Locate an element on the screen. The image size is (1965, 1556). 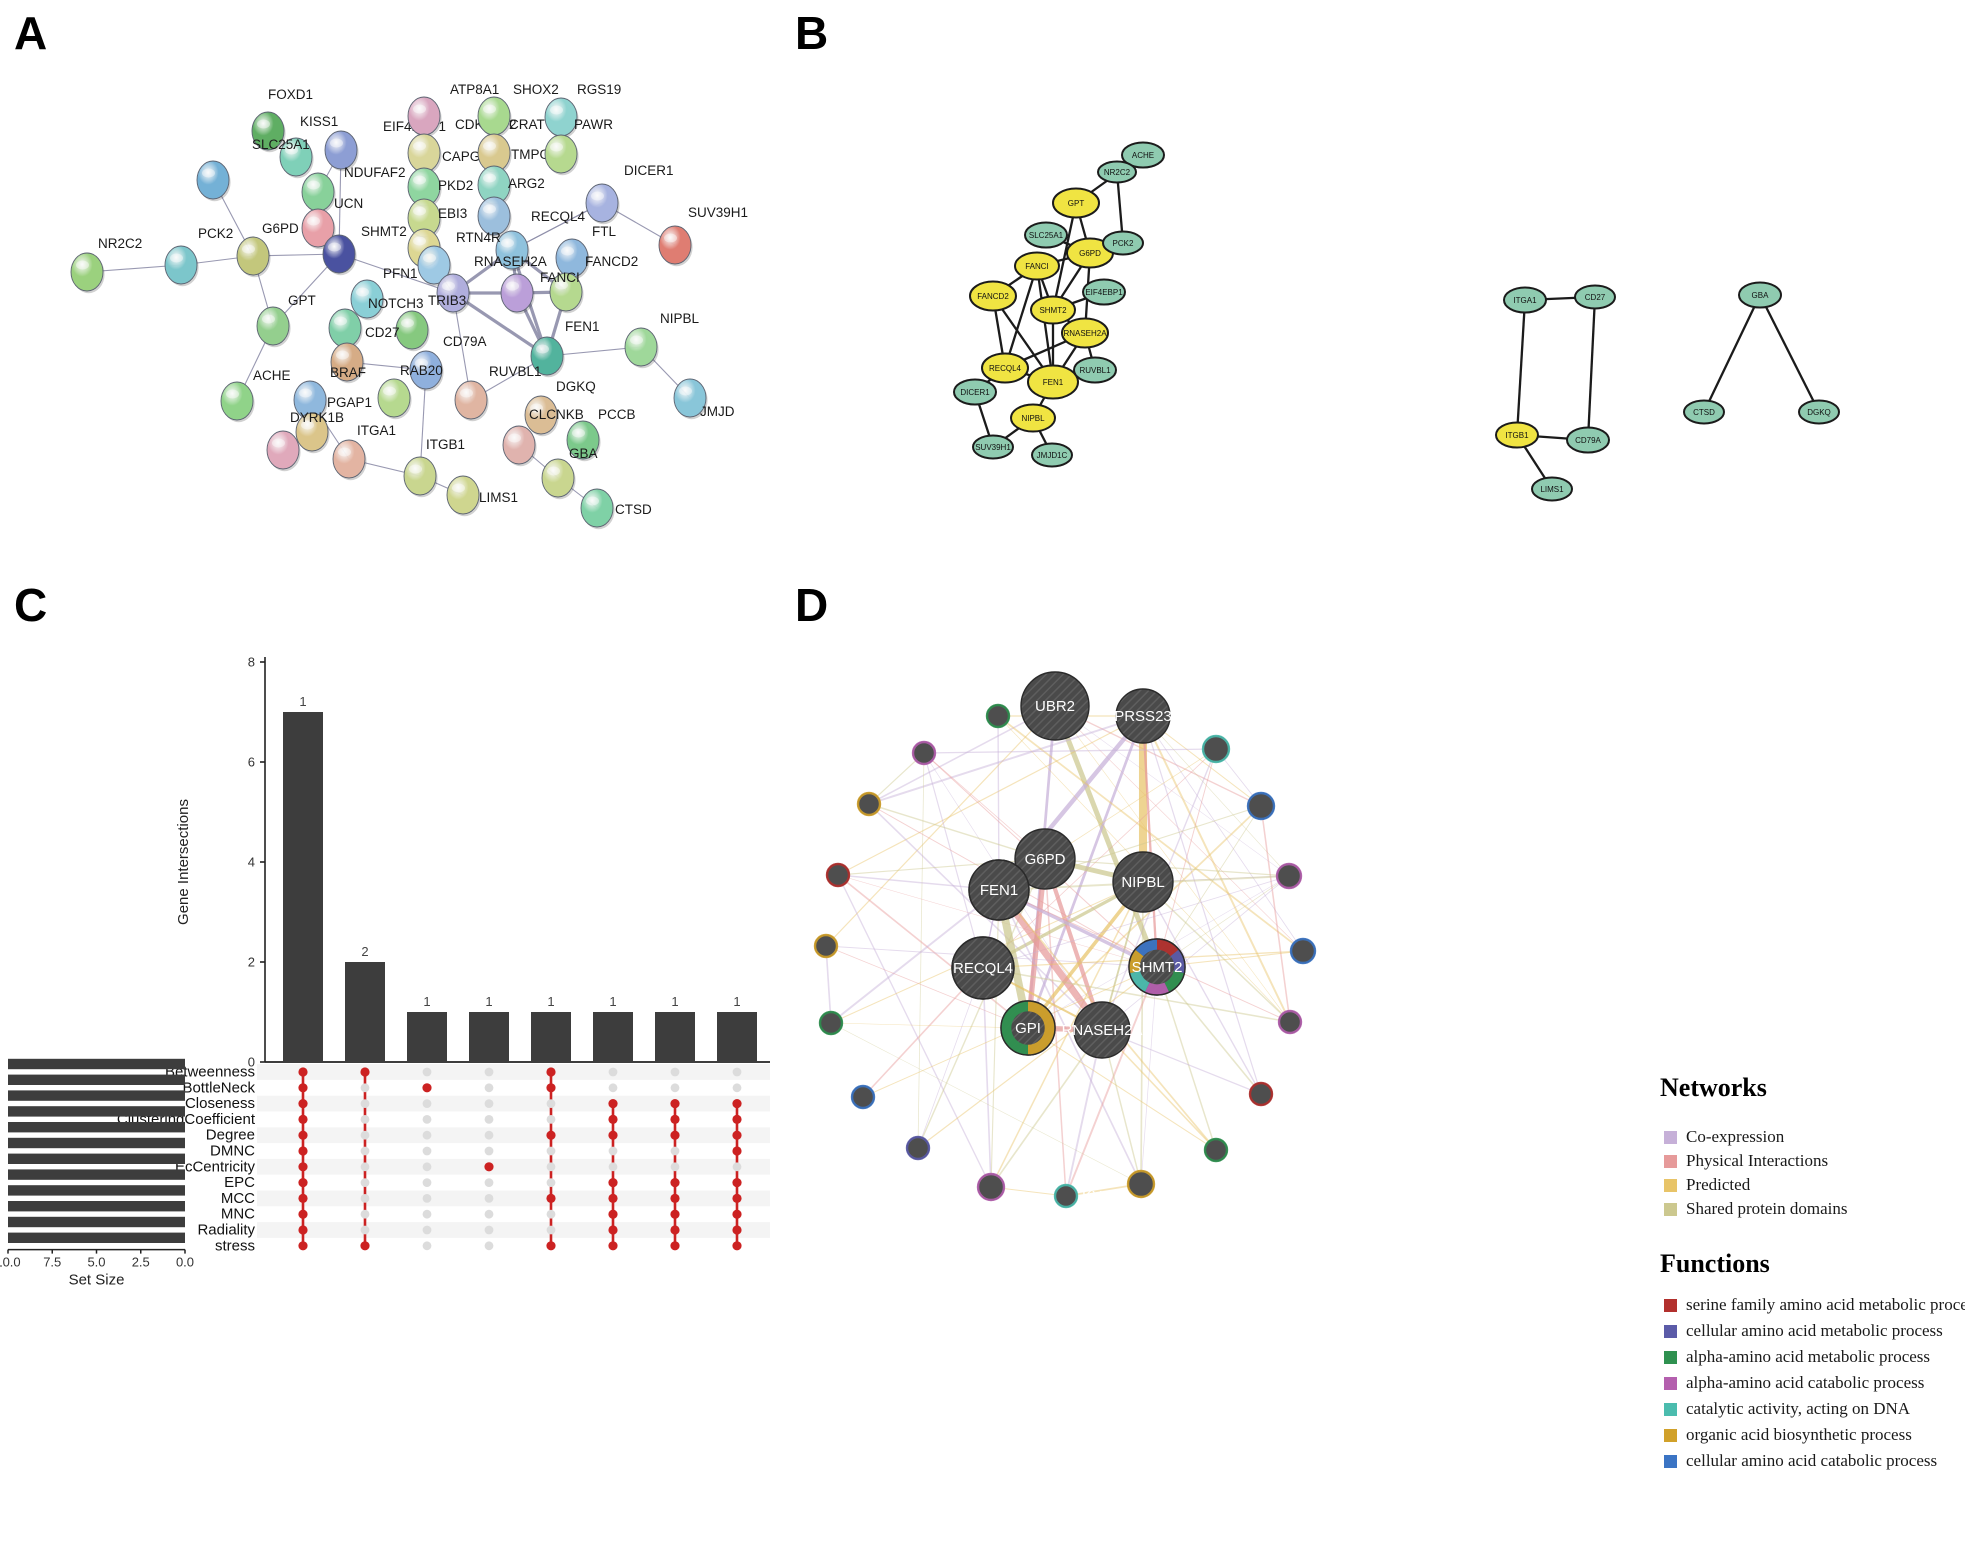
genemania-node: RNF20 is located at coordinates (843, 804).